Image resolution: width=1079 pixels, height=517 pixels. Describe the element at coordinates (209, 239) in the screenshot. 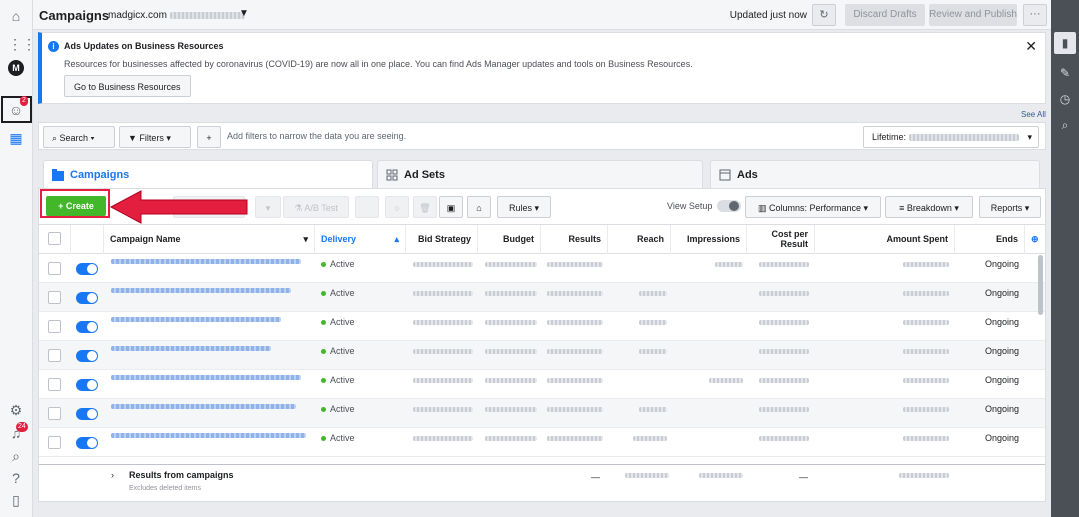

I see `col-campaign-name: Campaign Name ▾` at that location.